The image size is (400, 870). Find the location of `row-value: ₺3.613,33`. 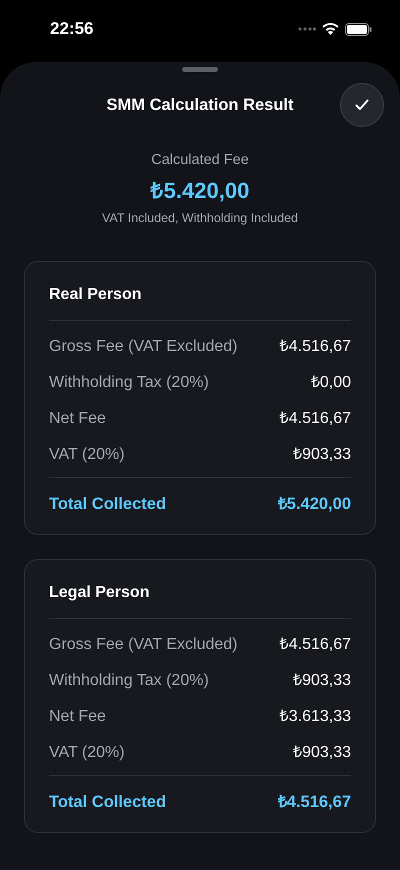

row-value: ₺3.613,33 is located at coordinates (315, 717).